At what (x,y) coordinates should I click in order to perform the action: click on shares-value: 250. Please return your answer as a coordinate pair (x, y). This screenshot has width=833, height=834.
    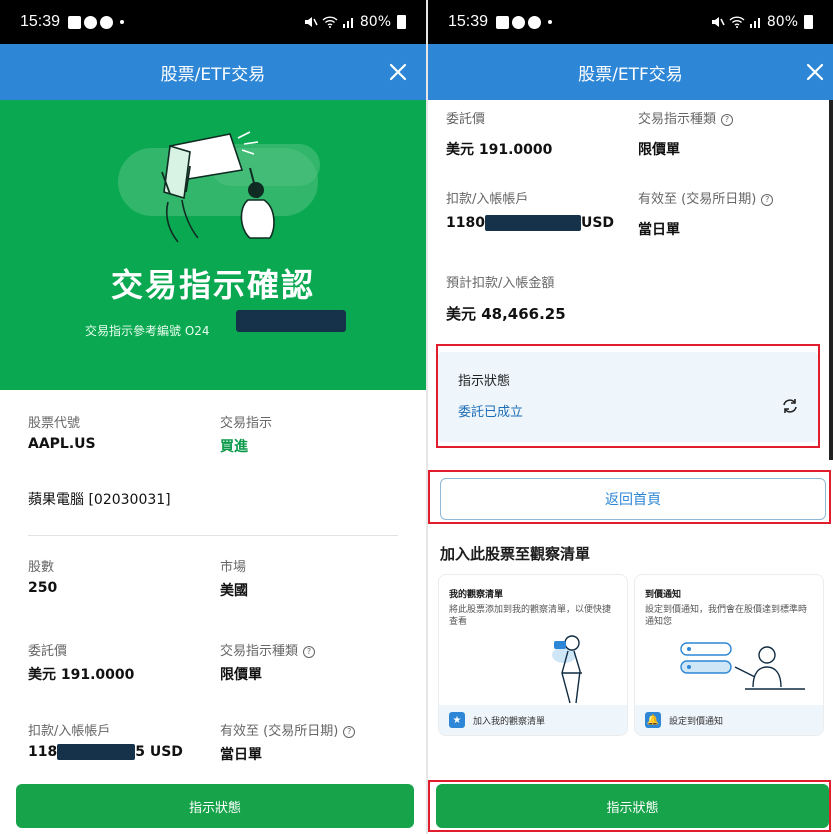
    Looking at the image, I should click on (43, 588).